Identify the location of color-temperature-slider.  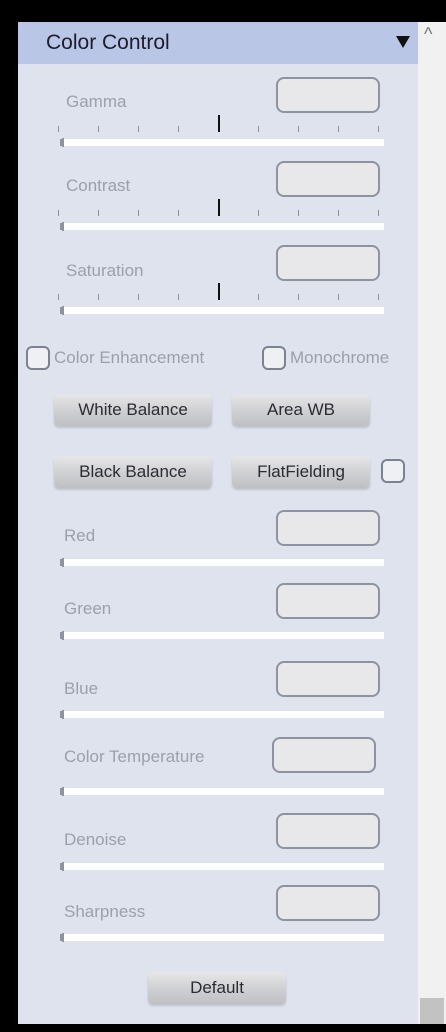
(222, 791).